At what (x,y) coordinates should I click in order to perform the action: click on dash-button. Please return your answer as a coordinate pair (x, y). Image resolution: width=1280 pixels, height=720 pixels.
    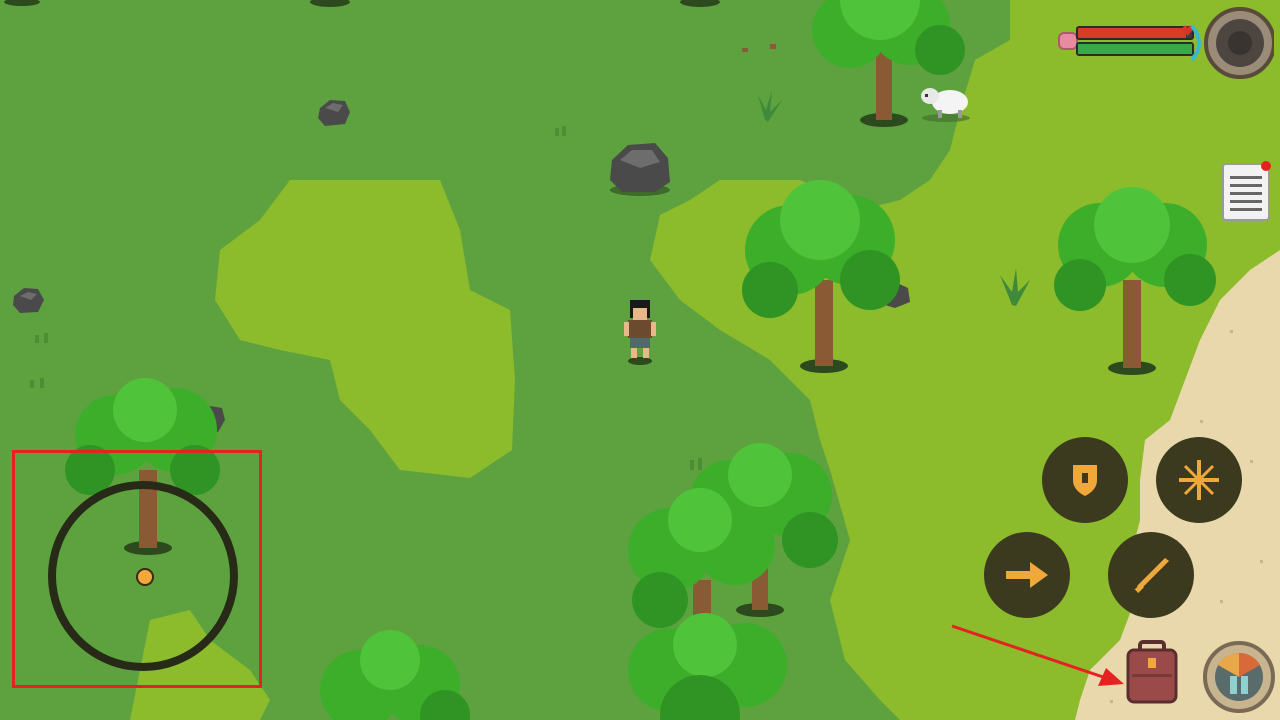
    Looking at the image, I should click on (1027, 575).